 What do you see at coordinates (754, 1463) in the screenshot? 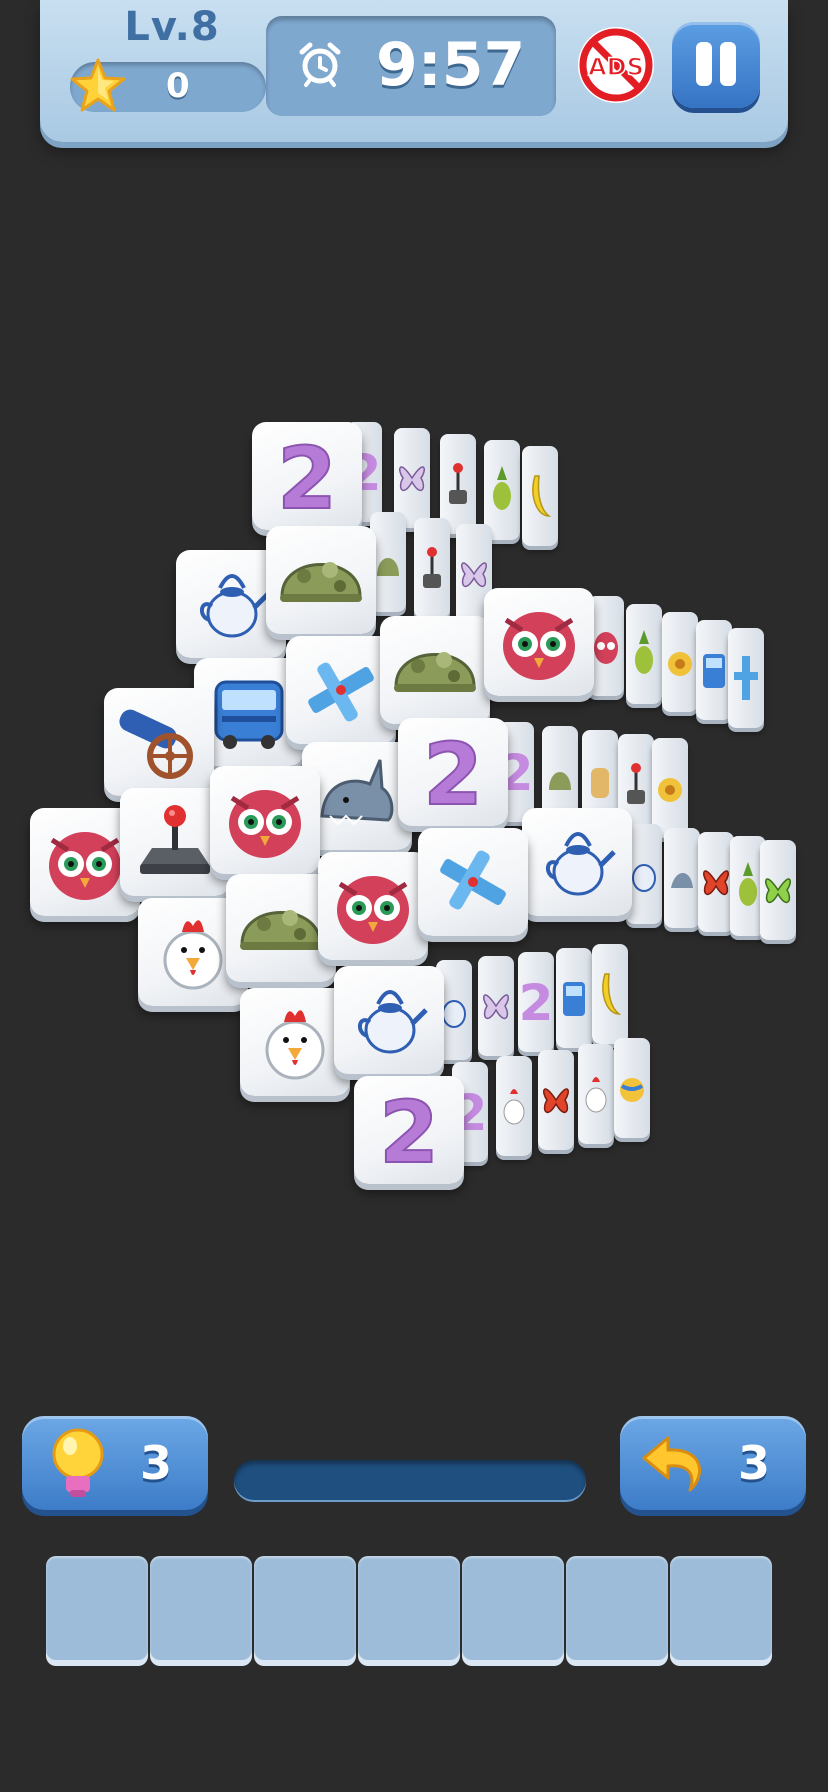
I see `undo-count: 3` at bounding box center [754, 1463].